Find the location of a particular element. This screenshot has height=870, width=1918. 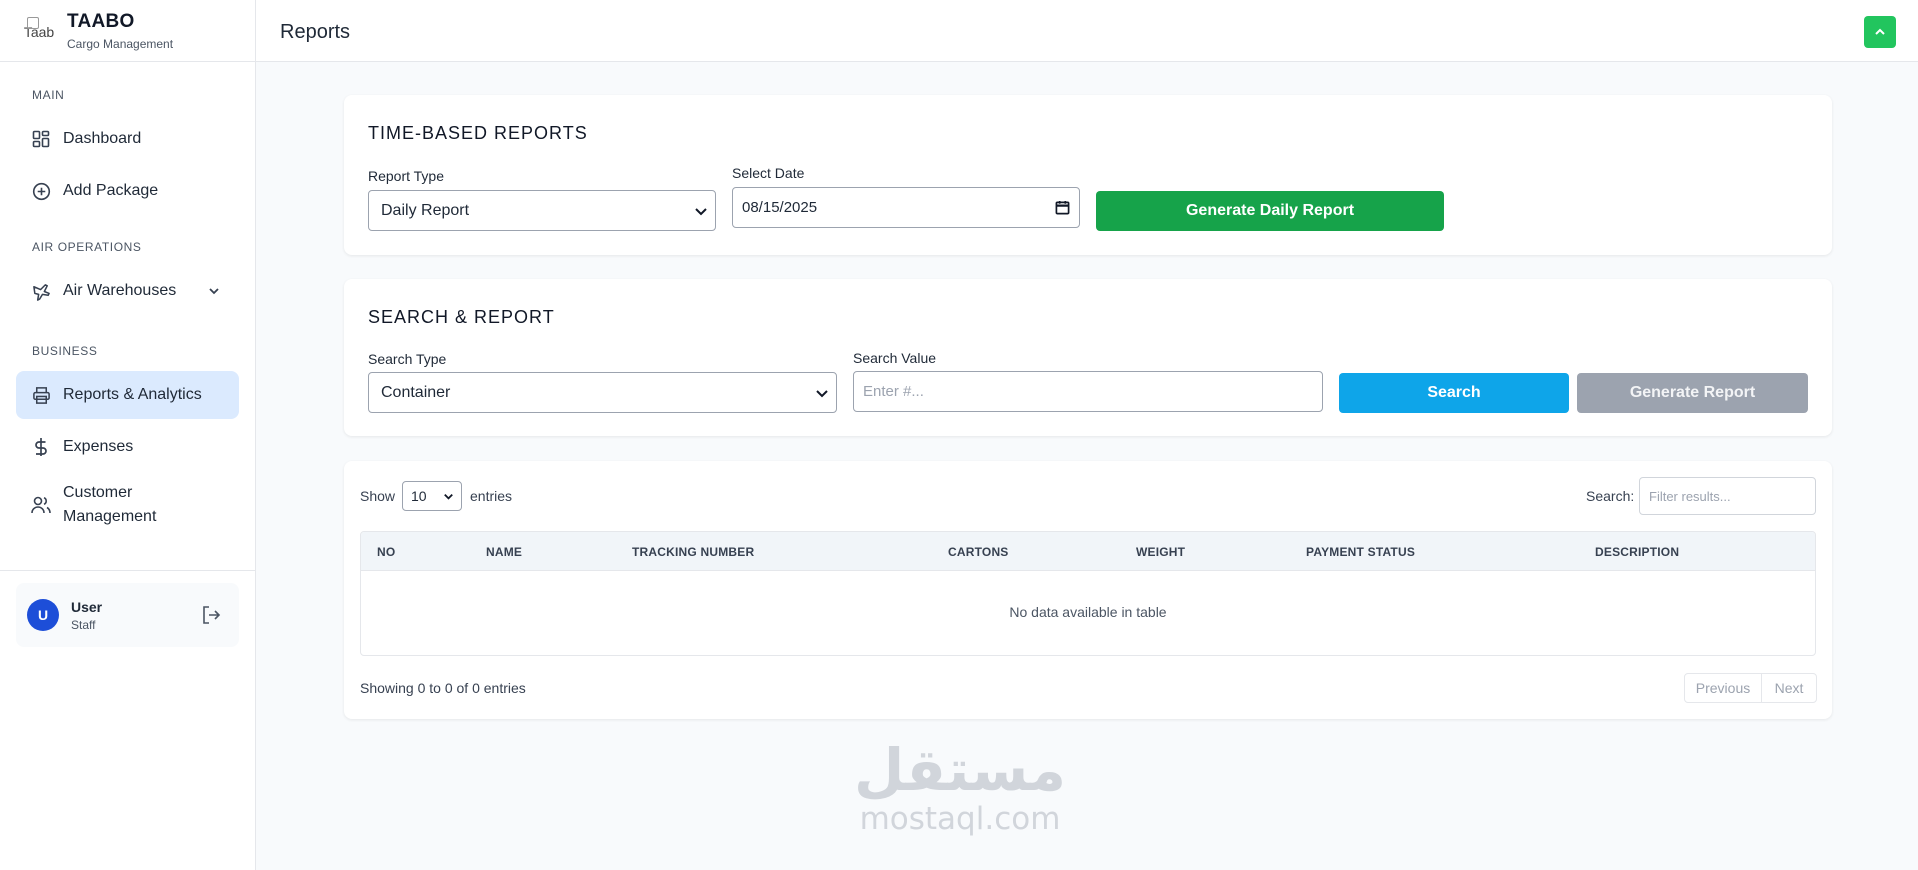

column-header-description: DESCRIPTION is located at coordinates (1637, 552).